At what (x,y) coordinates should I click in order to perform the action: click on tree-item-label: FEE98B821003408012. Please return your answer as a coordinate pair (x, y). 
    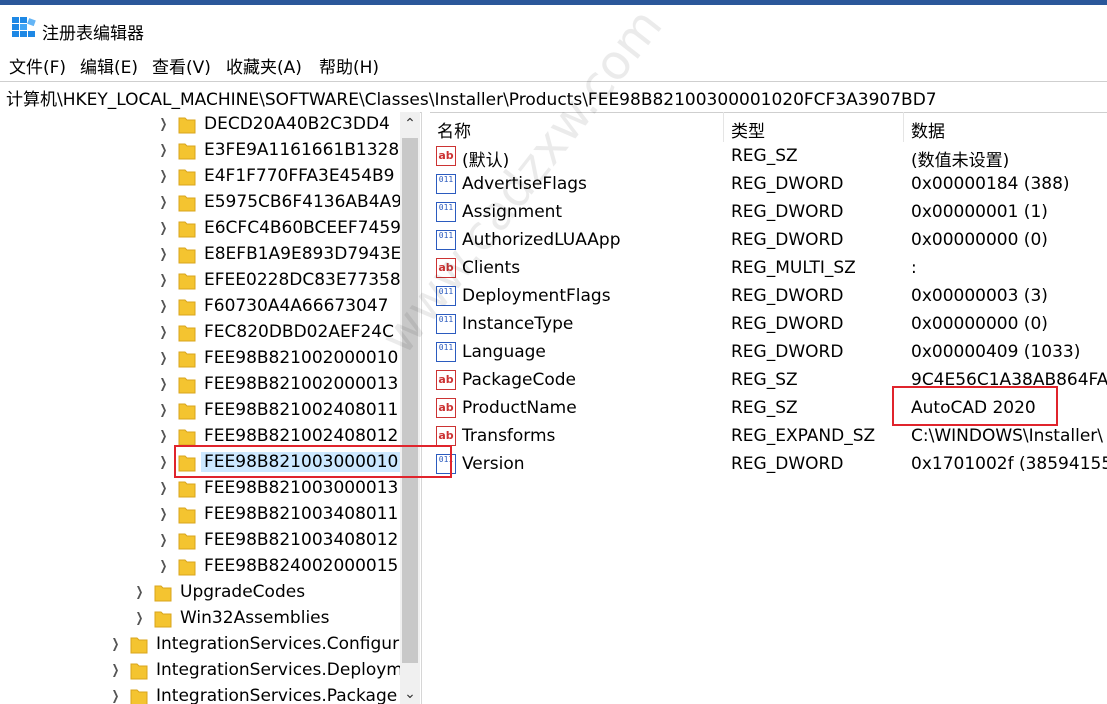
    Looking at the image, I should click on (301, 540).